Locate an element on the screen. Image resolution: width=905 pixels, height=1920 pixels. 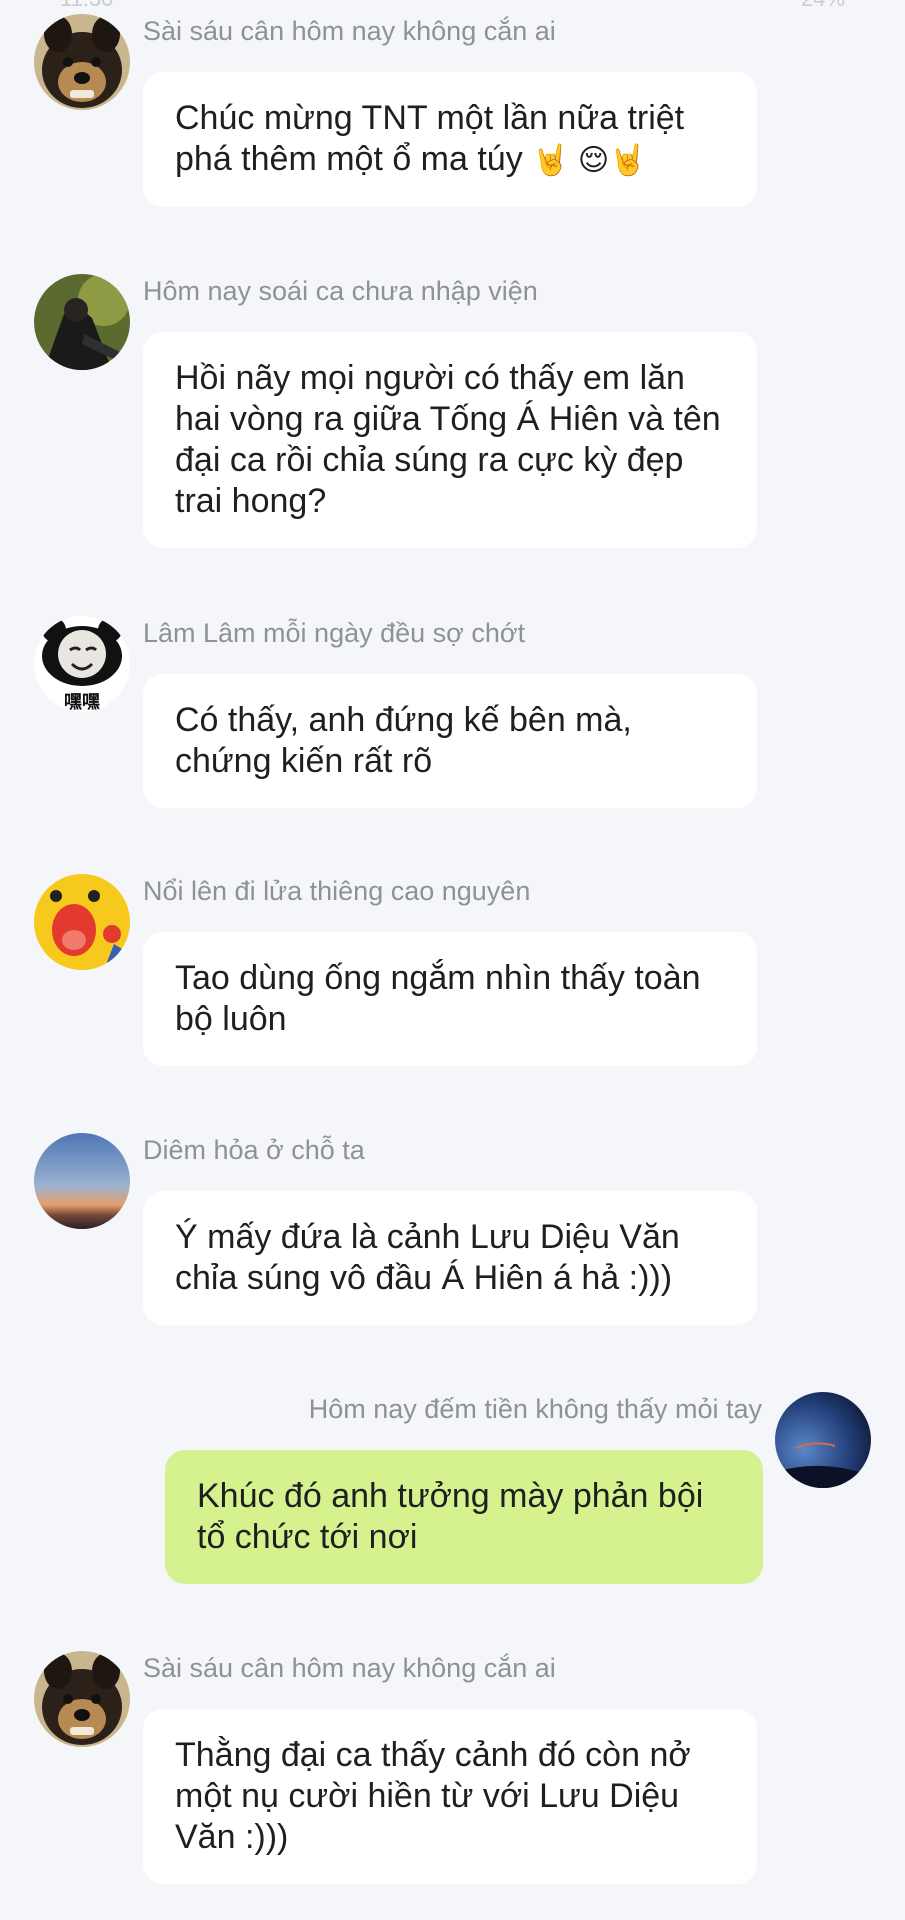
panda-meme-avatar: 嘿嘿 is located at coordinates (82, 664).